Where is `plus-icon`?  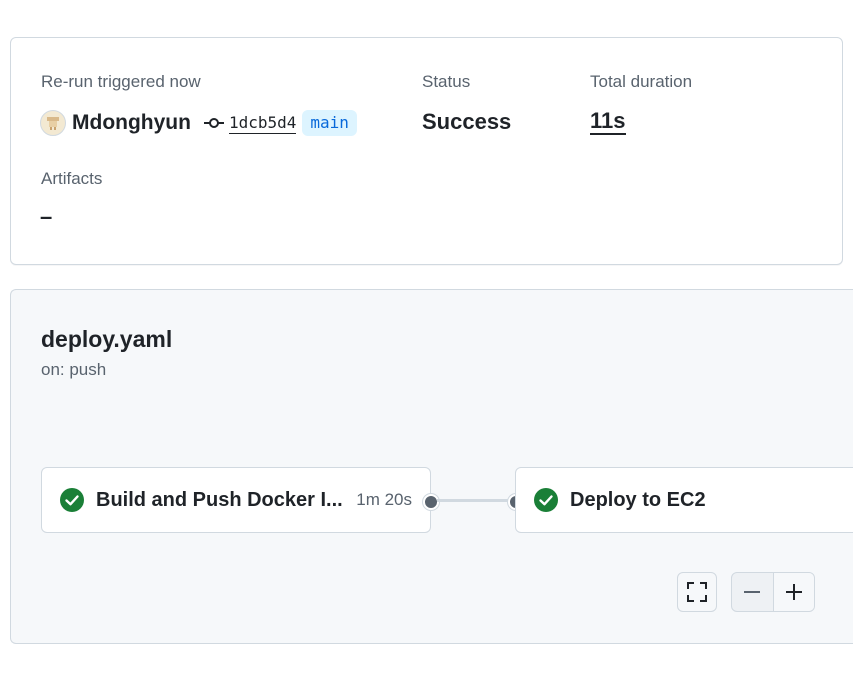
plus-icon is located at coordinates (793, 592).